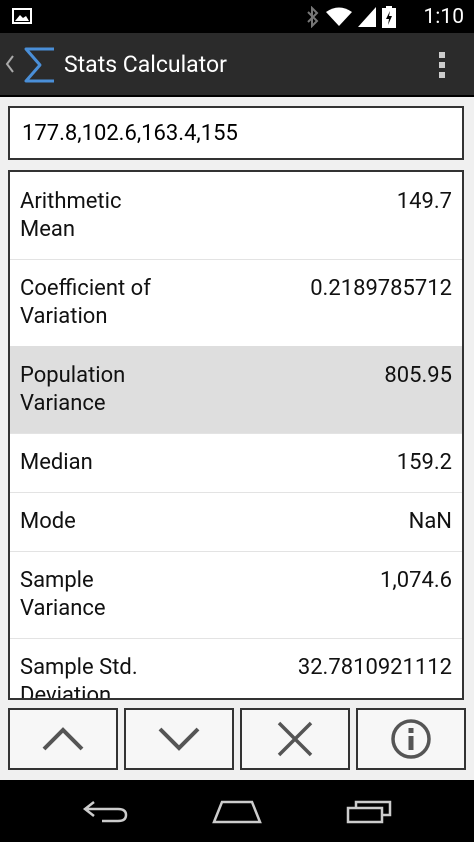 This screenshot has height=842, width=474. What do you see at coordinates (389, 17) in the screenshot?
I see `battery-icon` at bounding box center [389, 17].